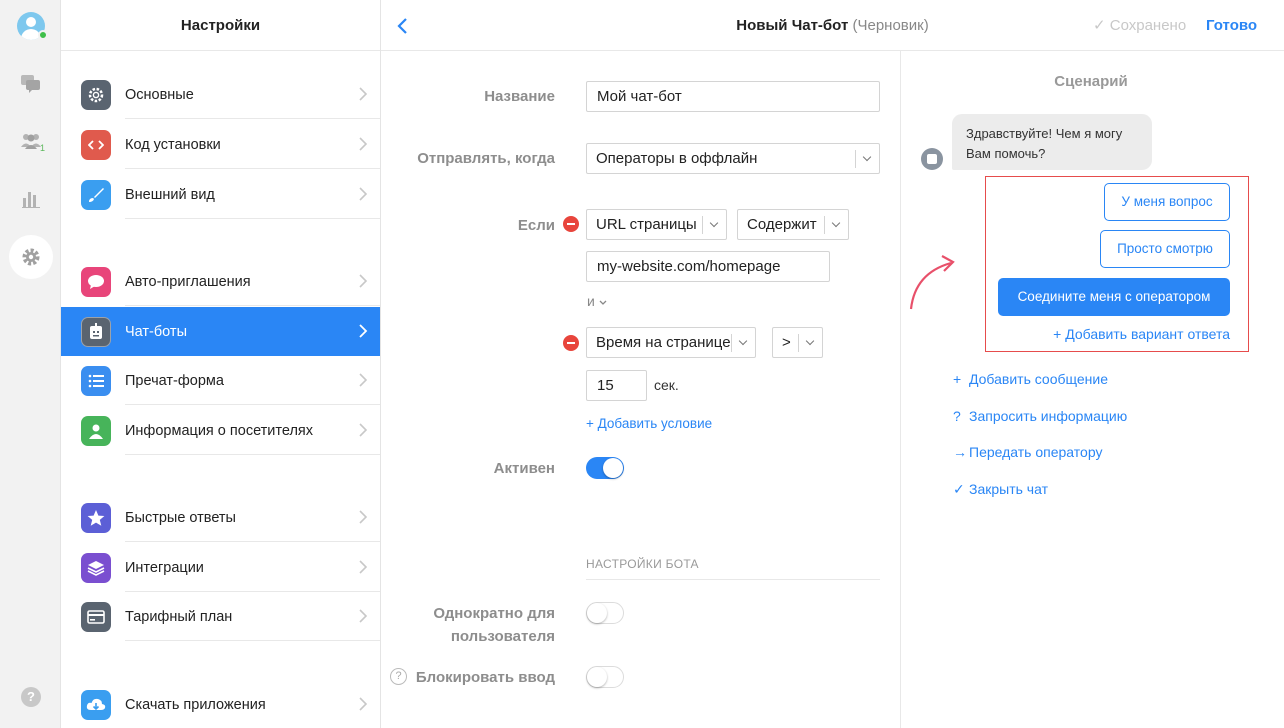 The height and width of the screenshot is (728, 1284). I want to click on add-reply-link: + Добавить вариант ответа, so click(1141, 334).